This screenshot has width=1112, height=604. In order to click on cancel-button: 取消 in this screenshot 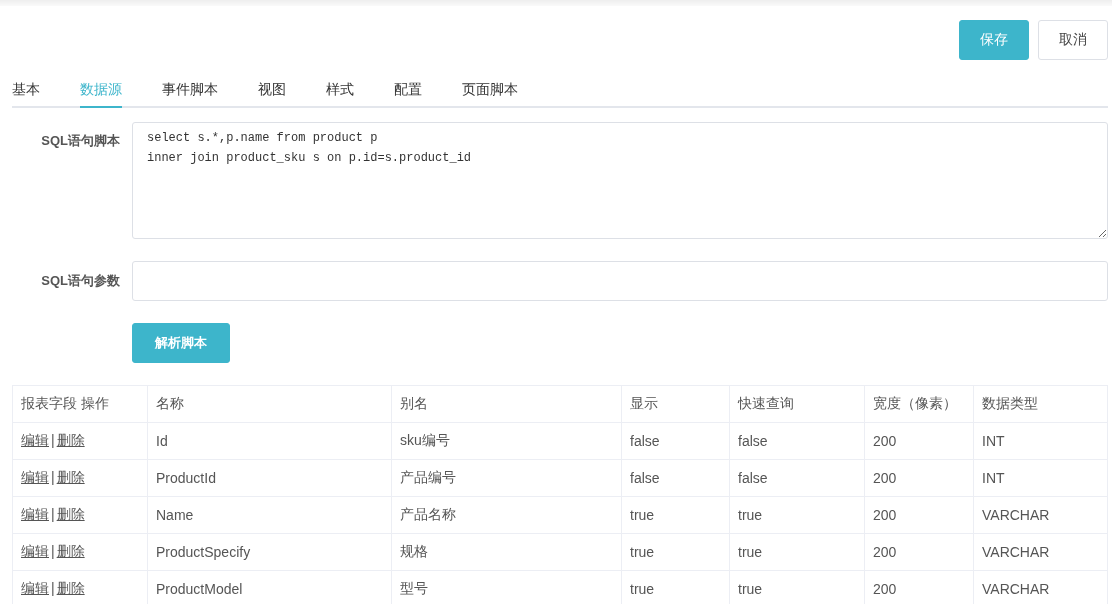, I will do `click(1073, 40)`.